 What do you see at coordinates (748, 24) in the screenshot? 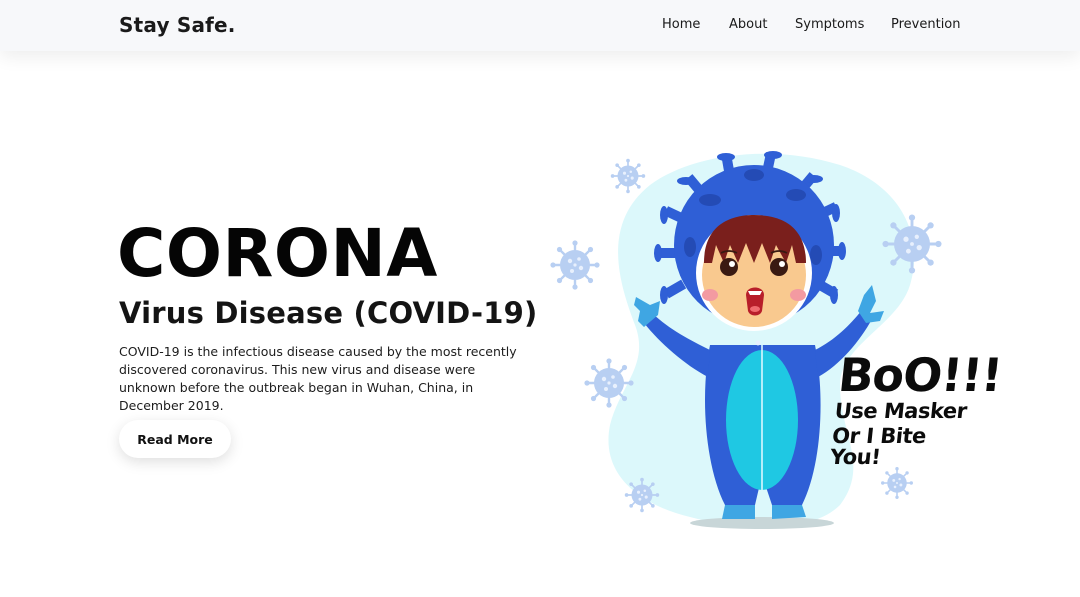
I see `nav-link-about: About` at bounding box center [748, 24].